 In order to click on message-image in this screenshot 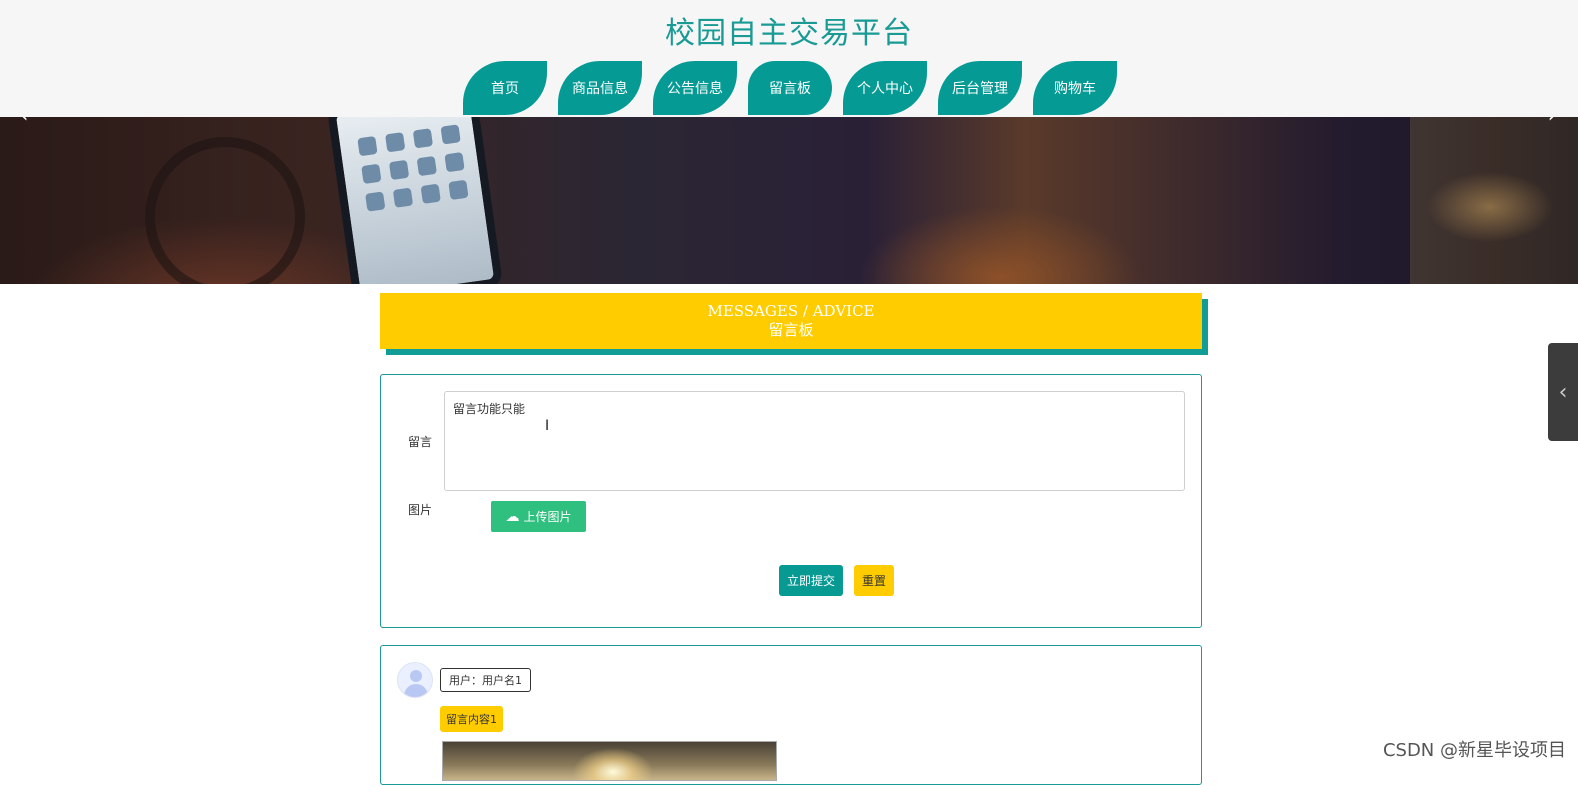, I will do `click(609, 761)`.